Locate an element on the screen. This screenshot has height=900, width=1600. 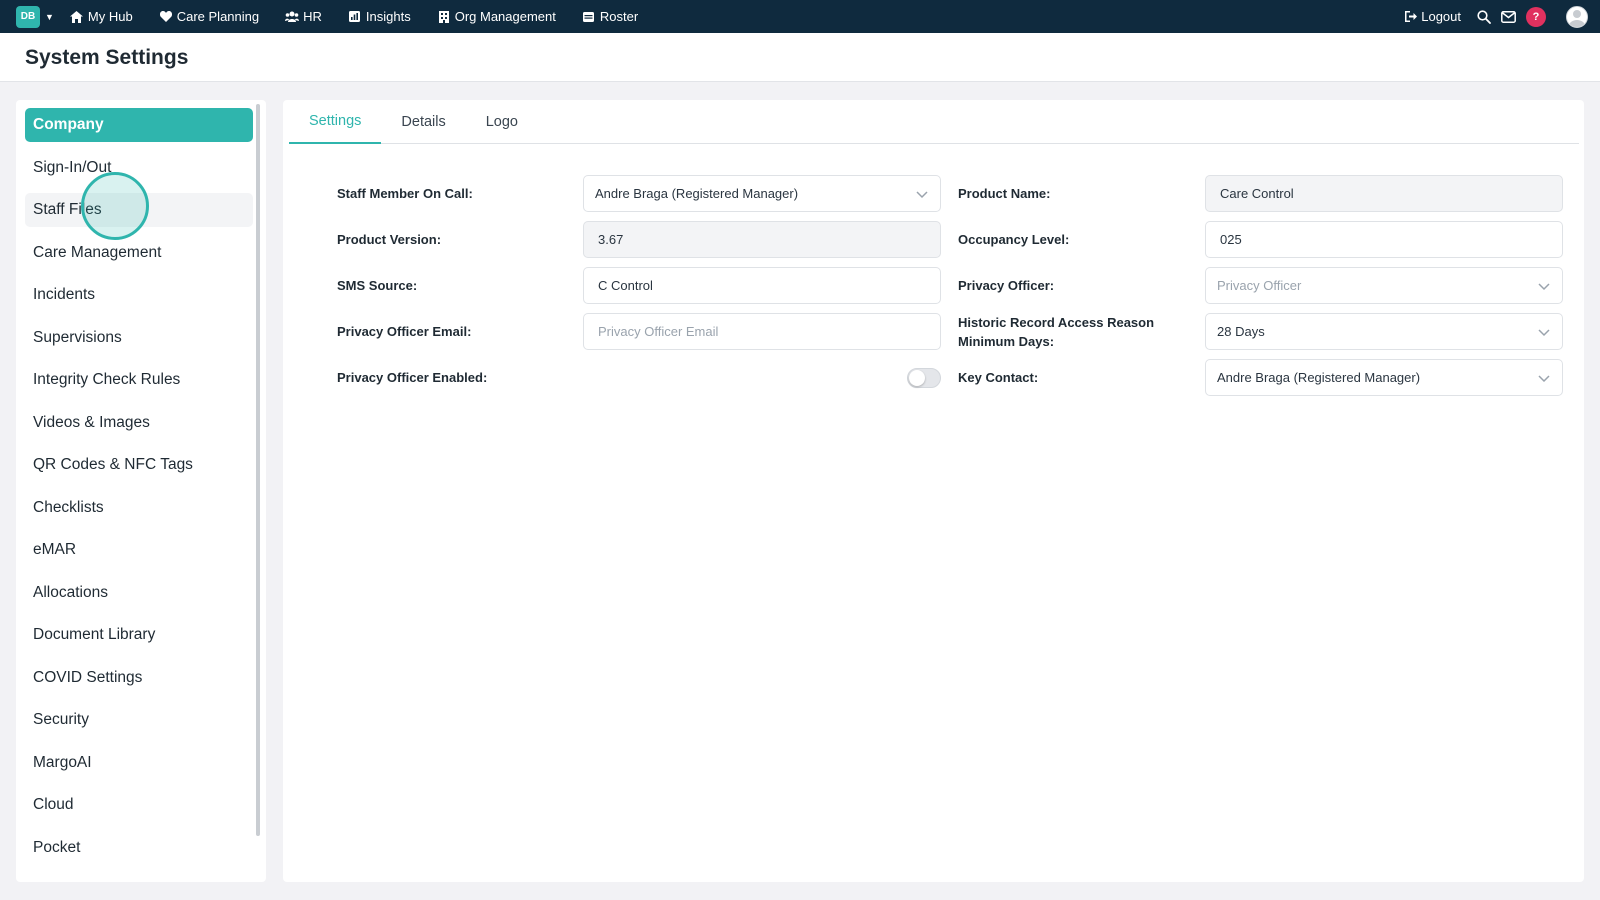
historic-record-days-label-line2: Minimum Days: is located at coordinates (1006, 341).